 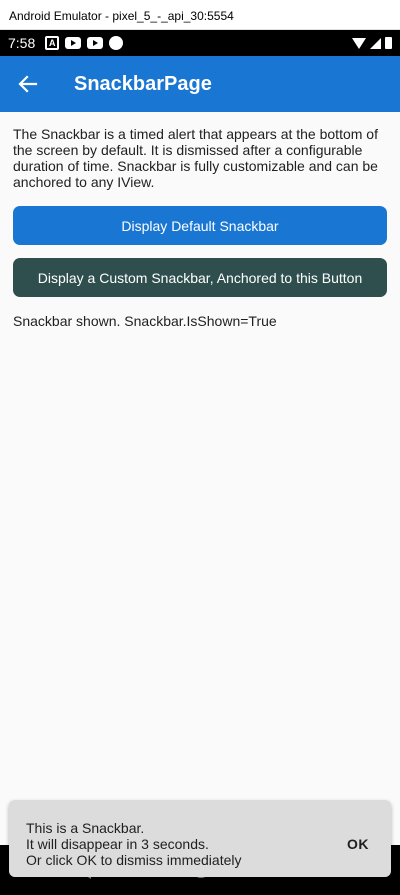 I want to click on app-bar: SnackbarPage, so click(x=200, y=84).